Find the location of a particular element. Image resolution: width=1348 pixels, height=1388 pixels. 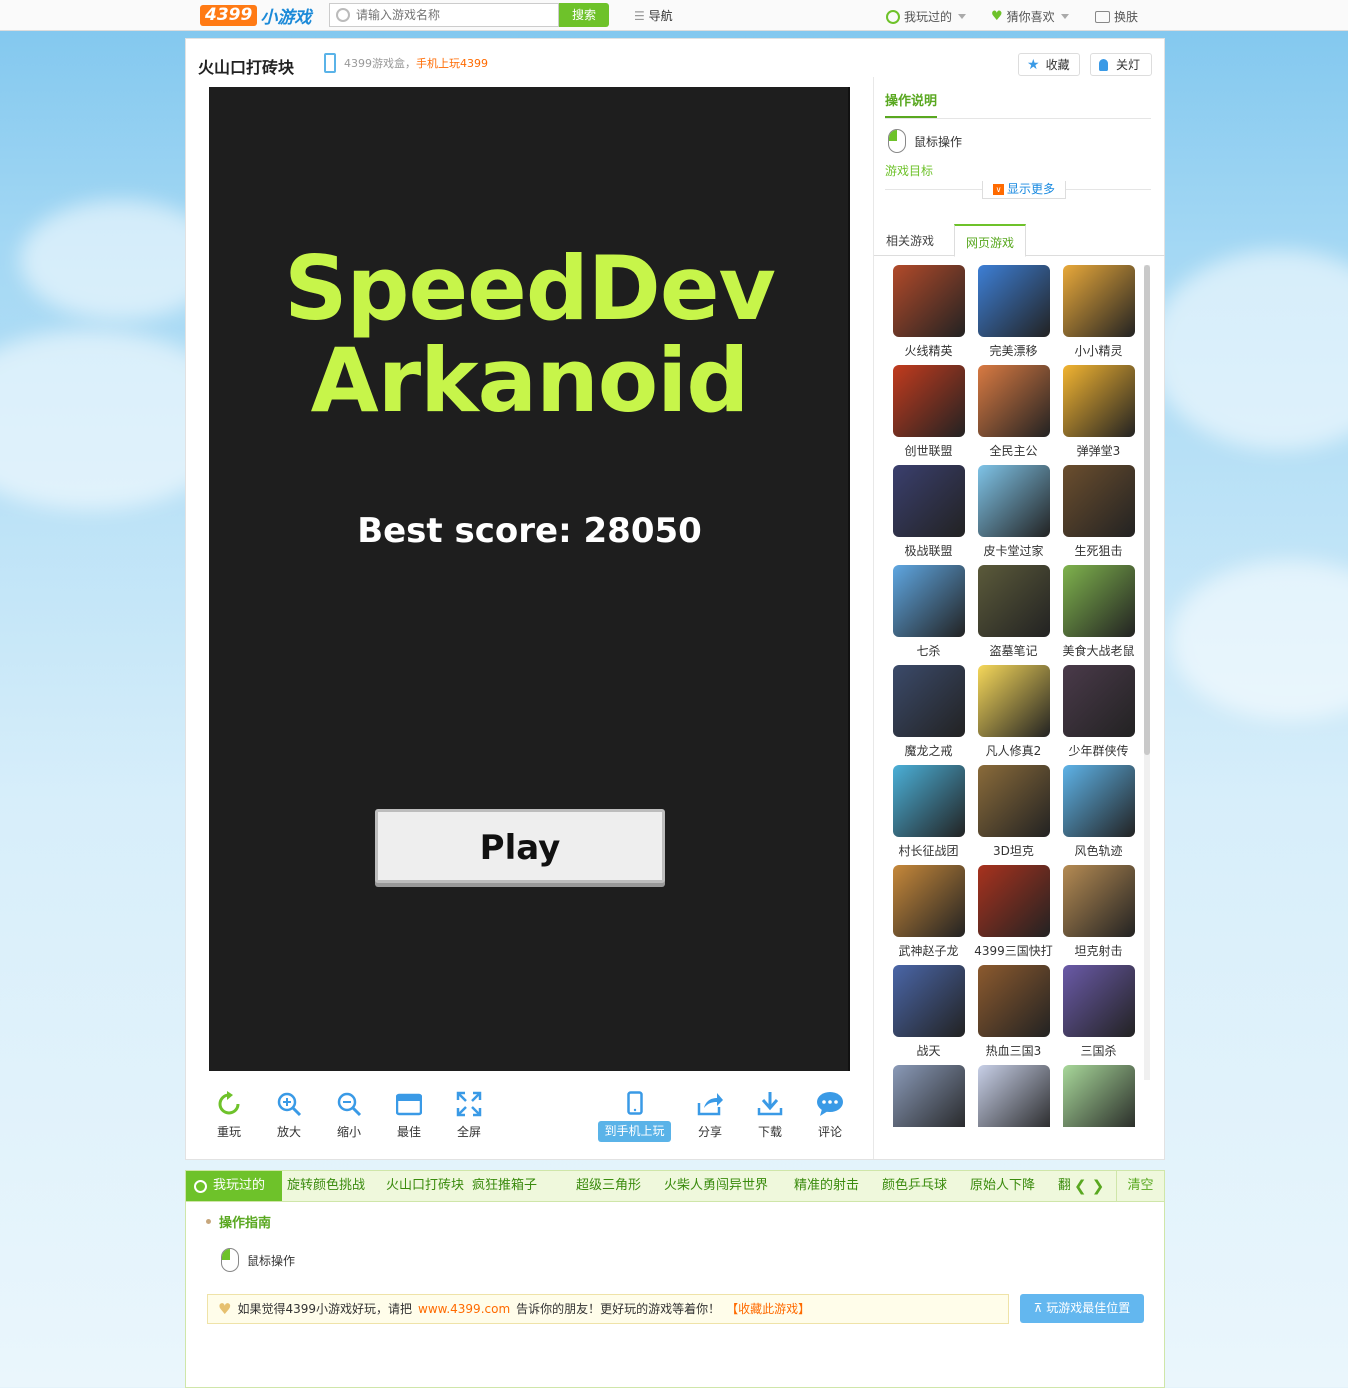

search-button: 搜索 is located at coordinates (584, 15).